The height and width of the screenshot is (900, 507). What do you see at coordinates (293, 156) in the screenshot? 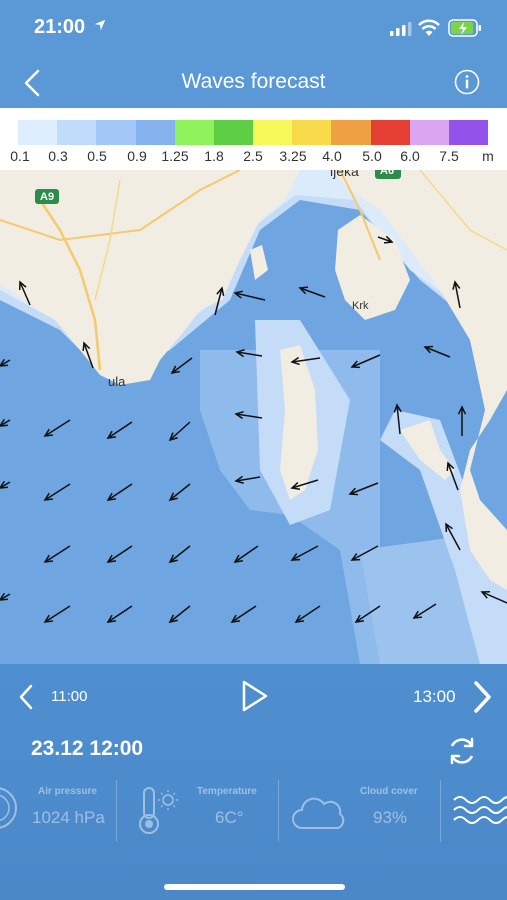
I see `legend-label: 3.25` at bounding box center [293, 156].